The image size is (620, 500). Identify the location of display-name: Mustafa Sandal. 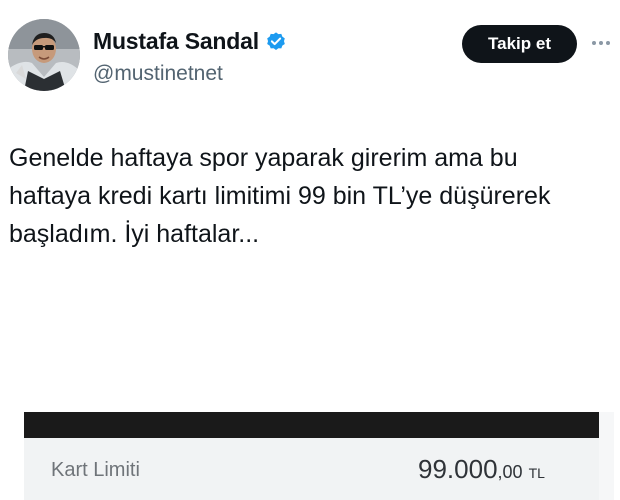
(176, 41).